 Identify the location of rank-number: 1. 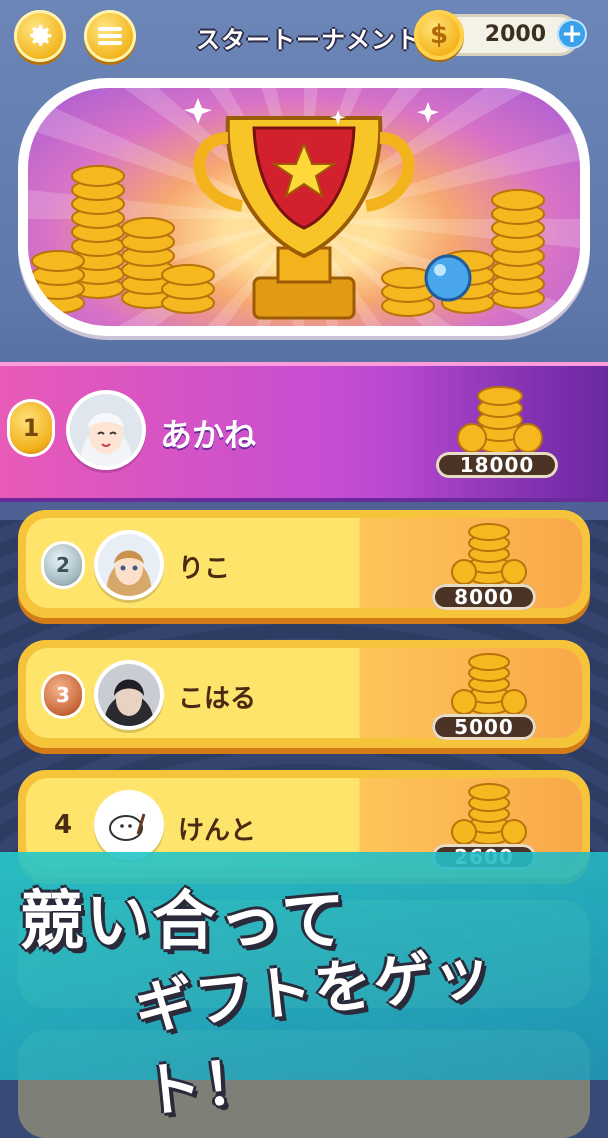
(31, 428).